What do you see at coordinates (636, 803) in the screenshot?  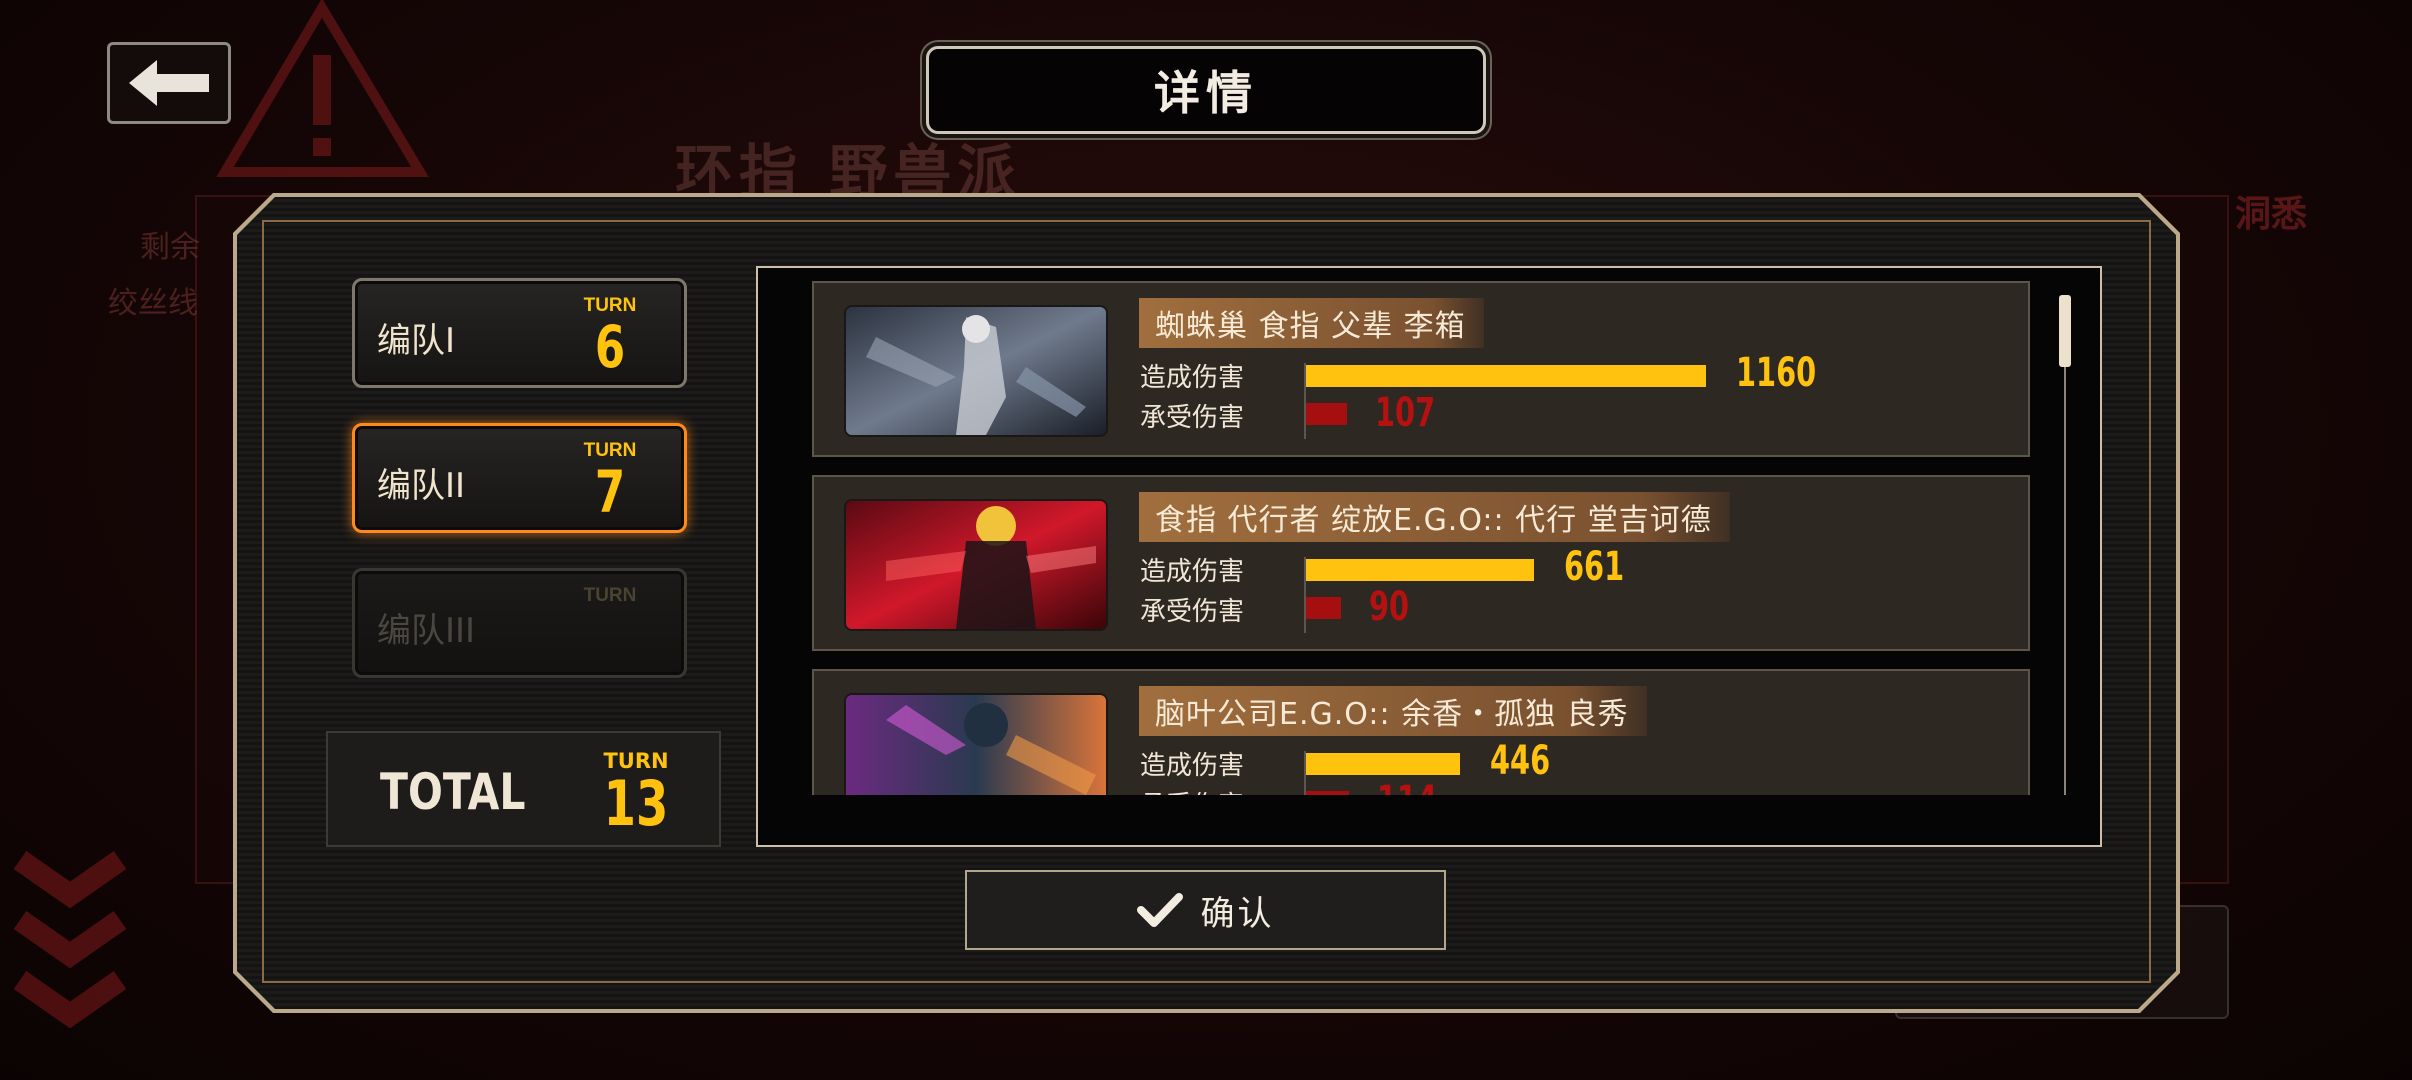 I see `total-turn-count: 13` at bounding box center [636, 803].